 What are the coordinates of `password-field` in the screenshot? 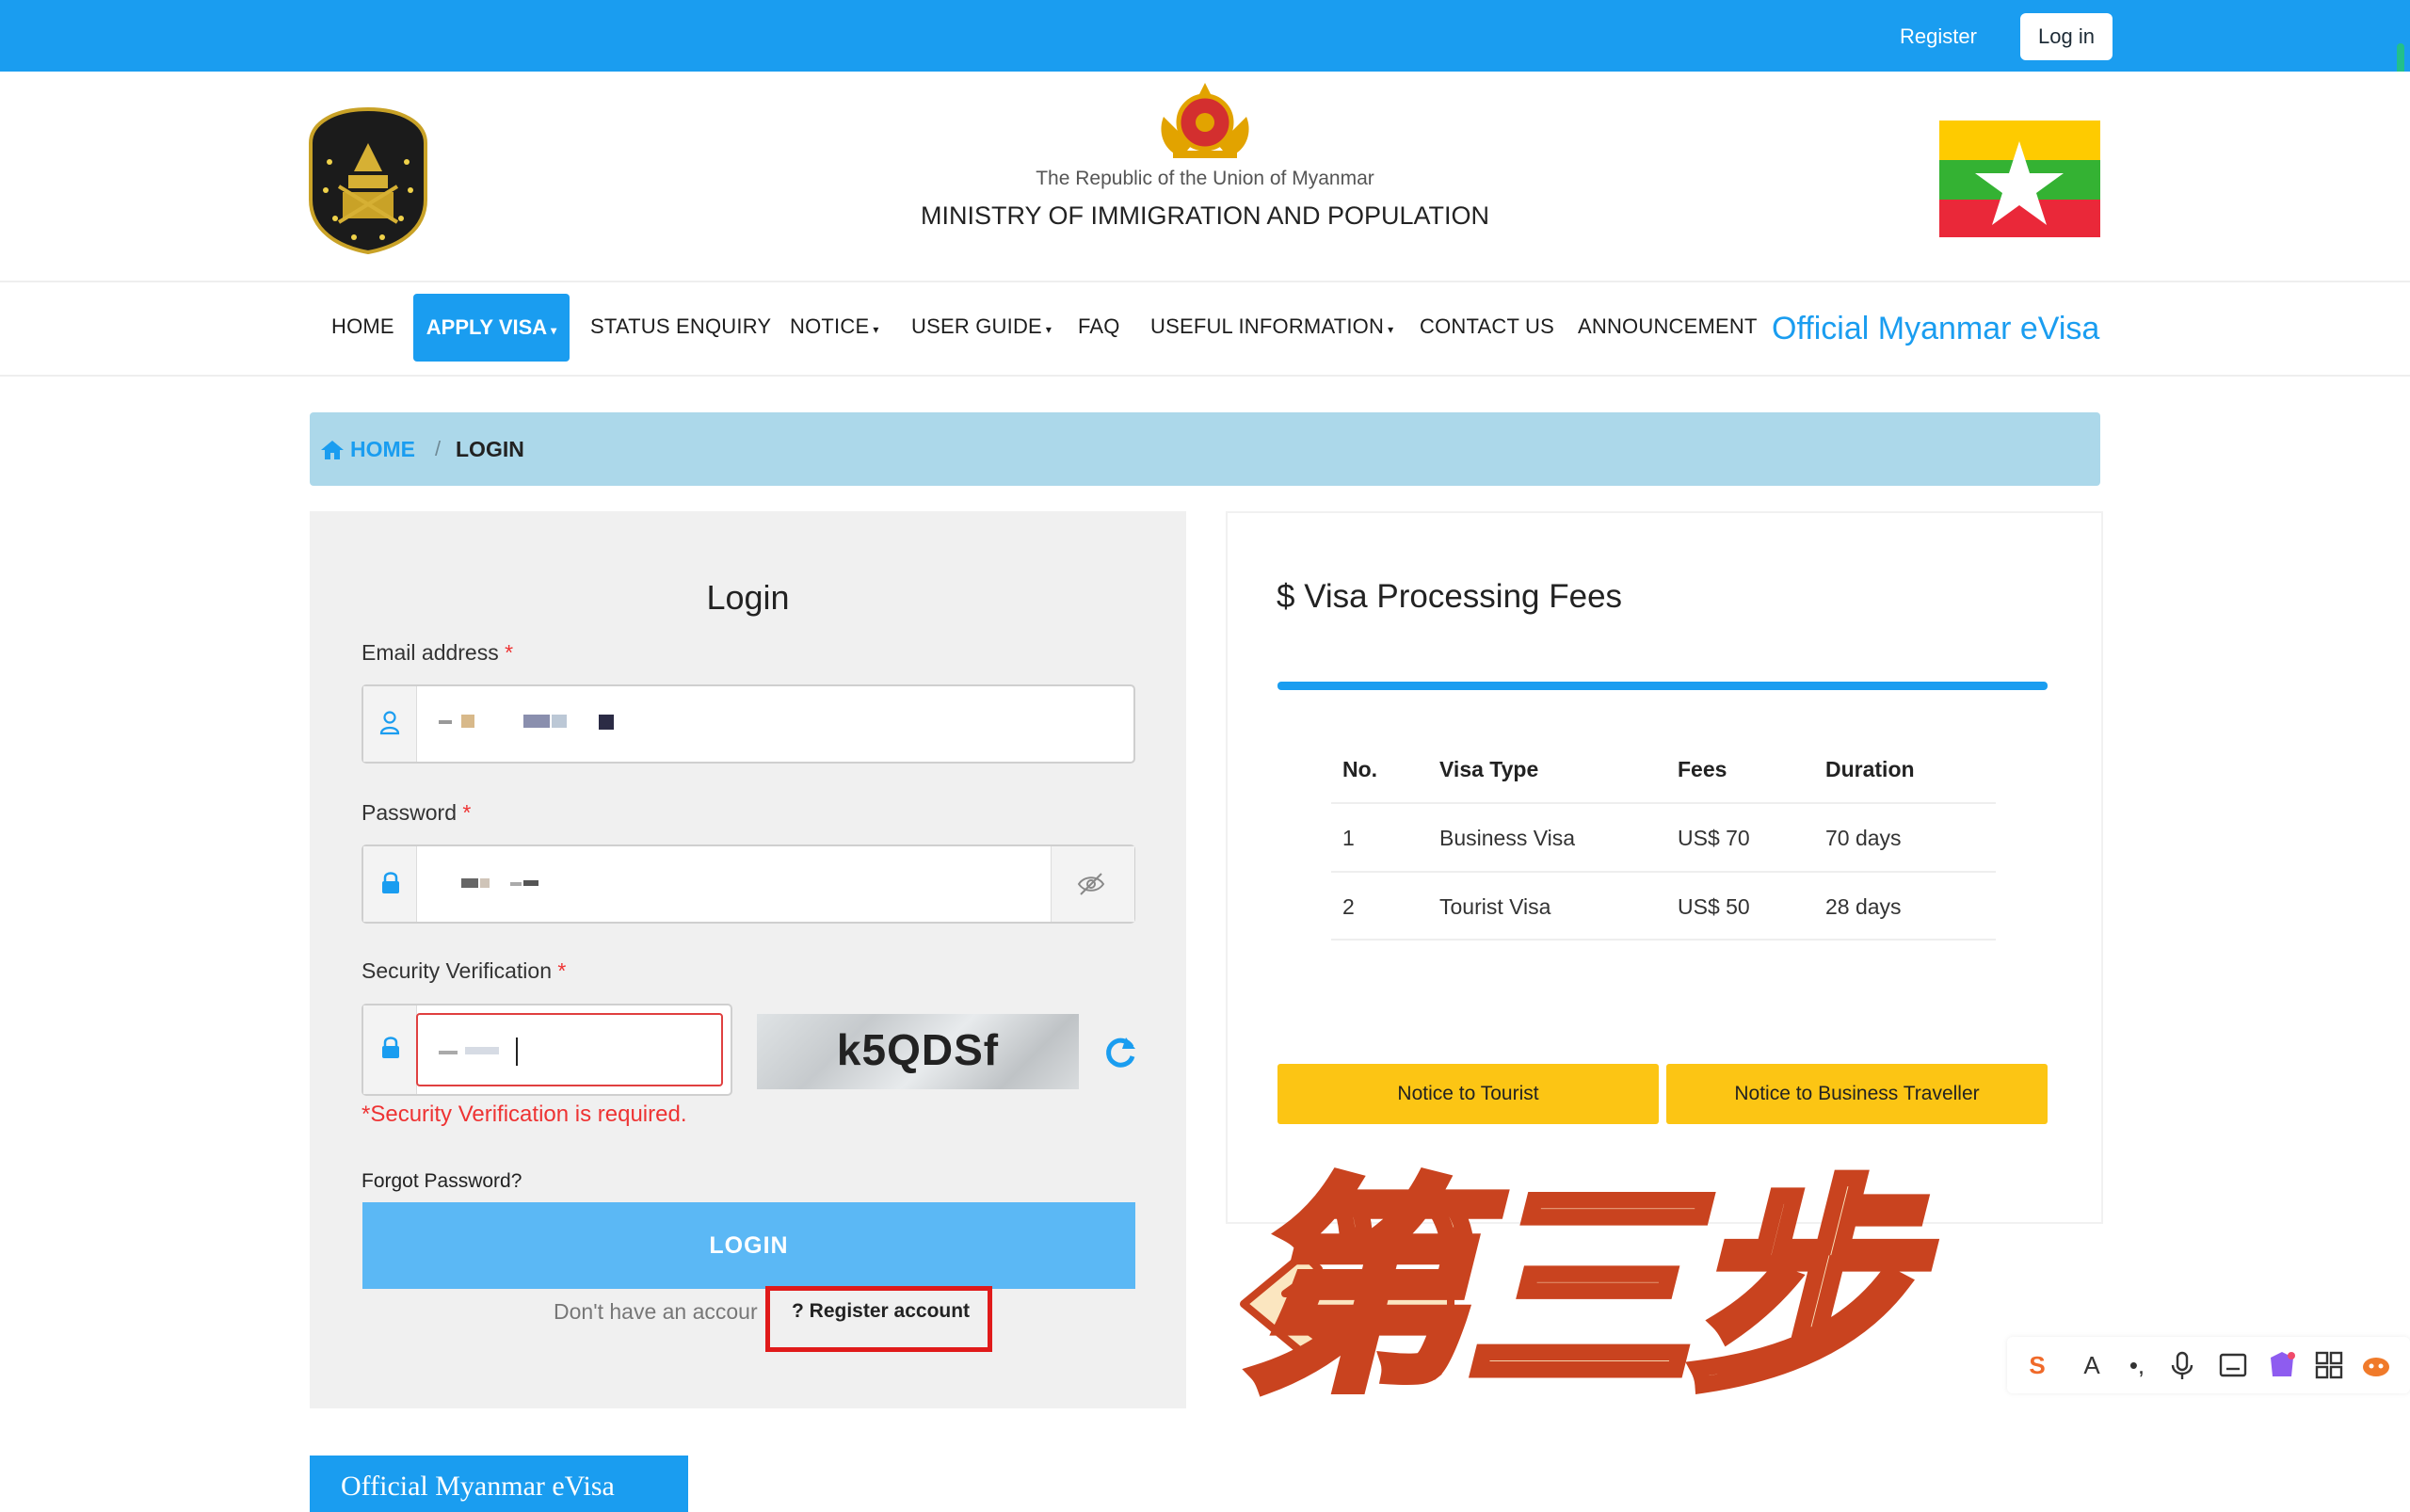 It's located at (748, 884).